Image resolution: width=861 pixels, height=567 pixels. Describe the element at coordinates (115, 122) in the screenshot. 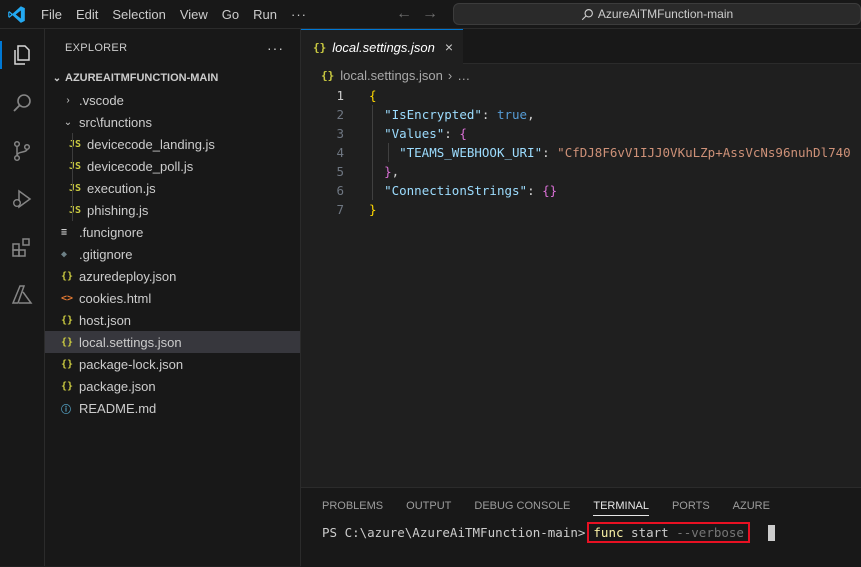

I see `file-tree-label: src\functions` at that location.